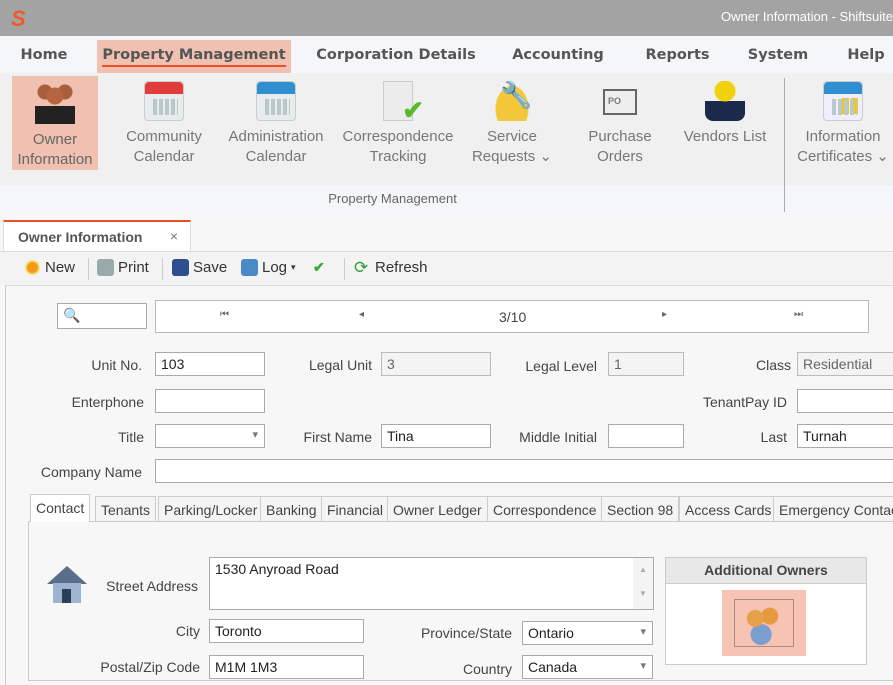 This screenshot has width=893, height=685. Describe the element at coordinates (640, 509) in the screenshot. I see `subtab-section-98: Section 98` at that location.